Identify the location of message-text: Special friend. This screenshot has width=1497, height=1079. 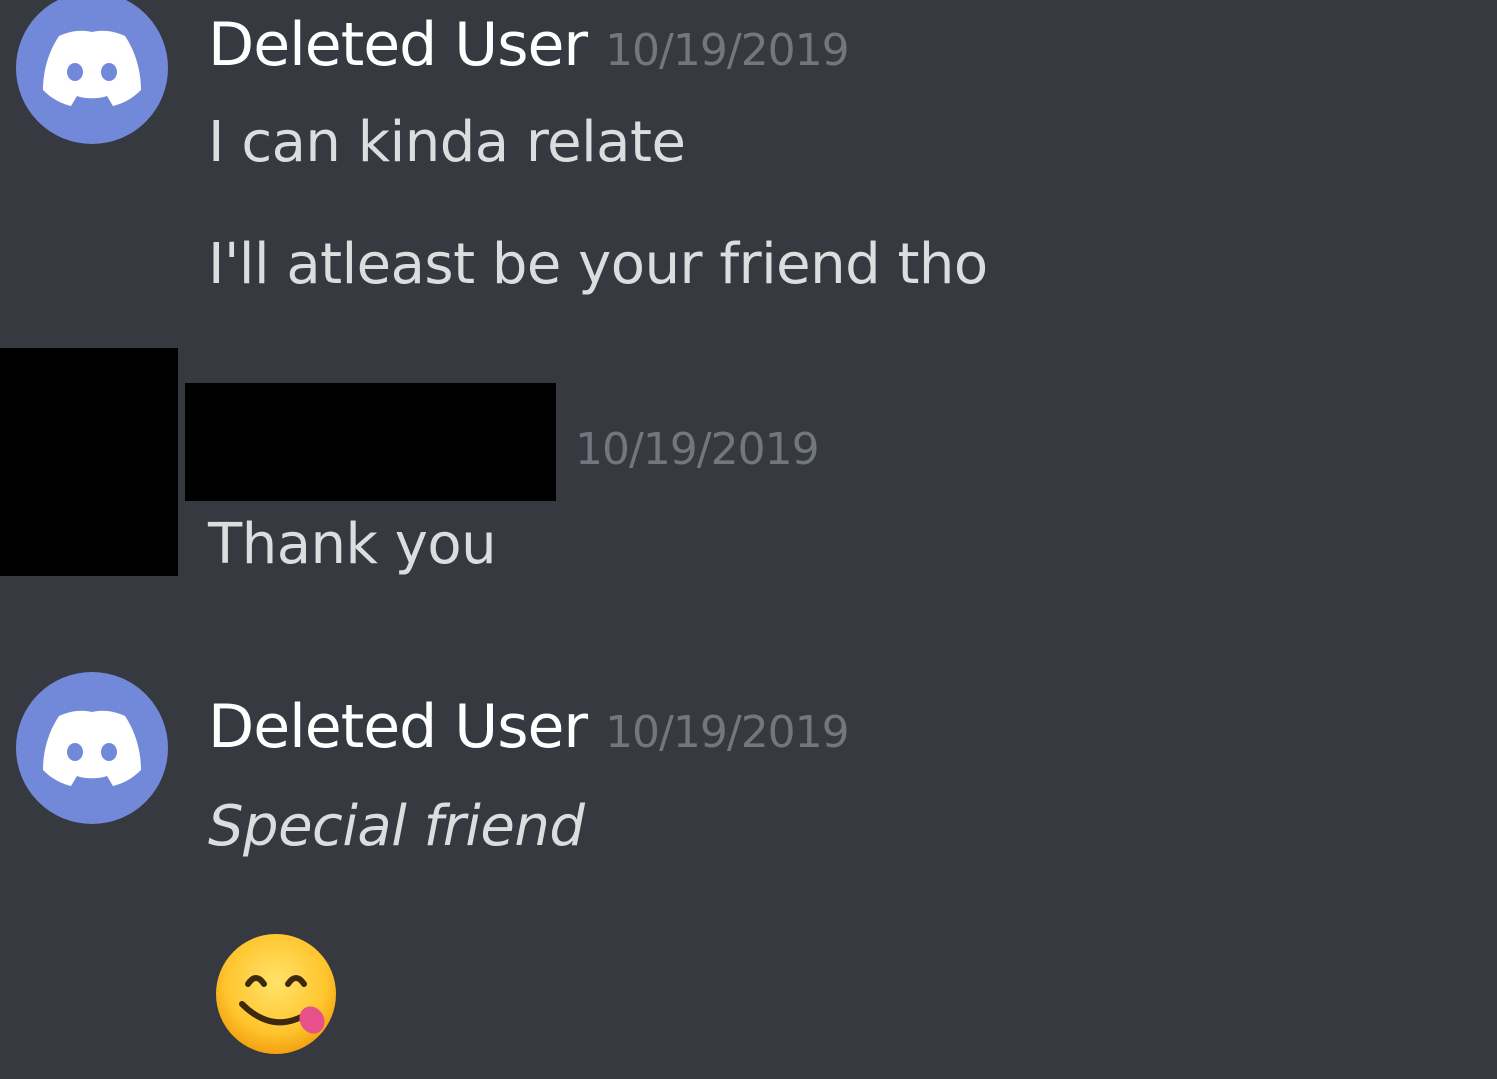
(396, 826).